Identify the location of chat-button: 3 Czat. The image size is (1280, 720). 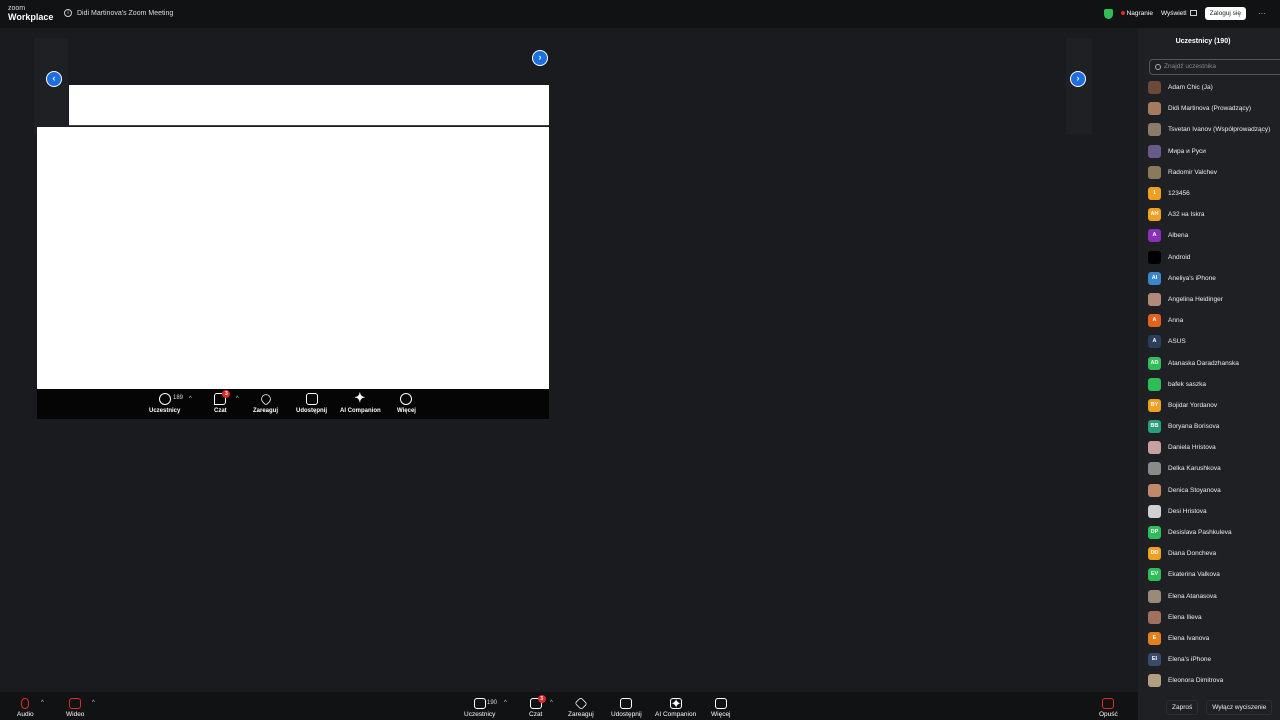
(537, 706).